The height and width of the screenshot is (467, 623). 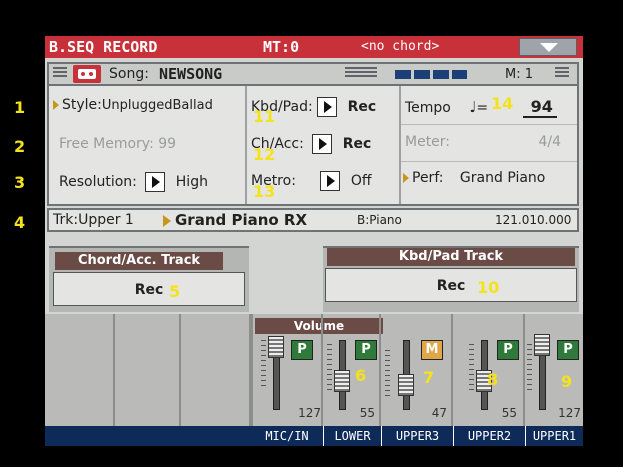 I want to click on style-row: Style:UnpluggedBallad, so click(x=133, y=105).